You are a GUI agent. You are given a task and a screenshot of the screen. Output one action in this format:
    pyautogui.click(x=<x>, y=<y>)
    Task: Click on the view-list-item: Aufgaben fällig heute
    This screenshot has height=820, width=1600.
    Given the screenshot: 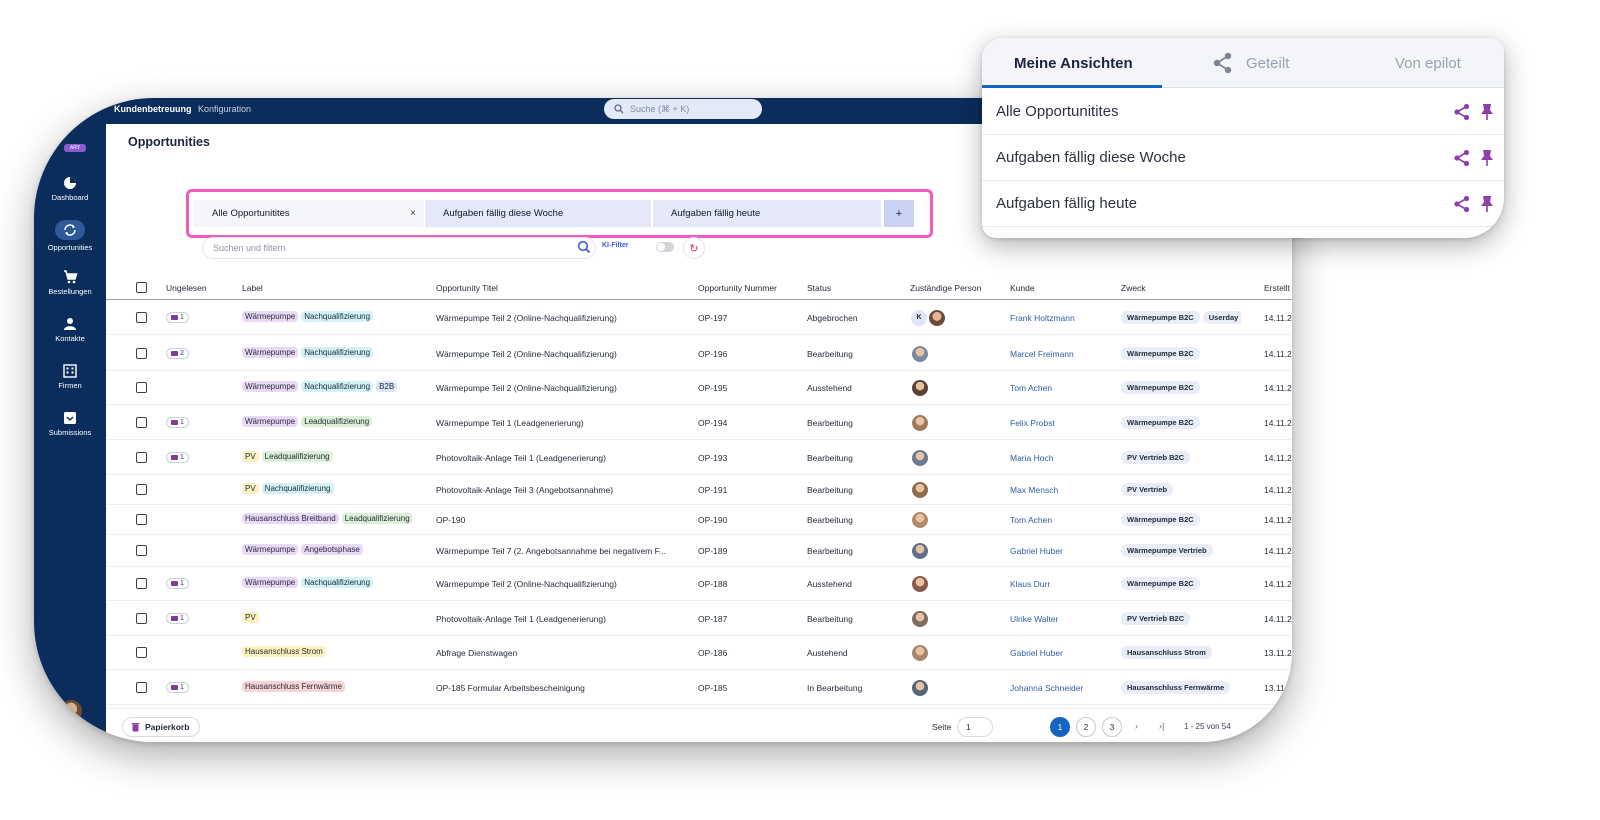 What is the action you would take?
    pyautogui.click(x=1243, y=204)
    